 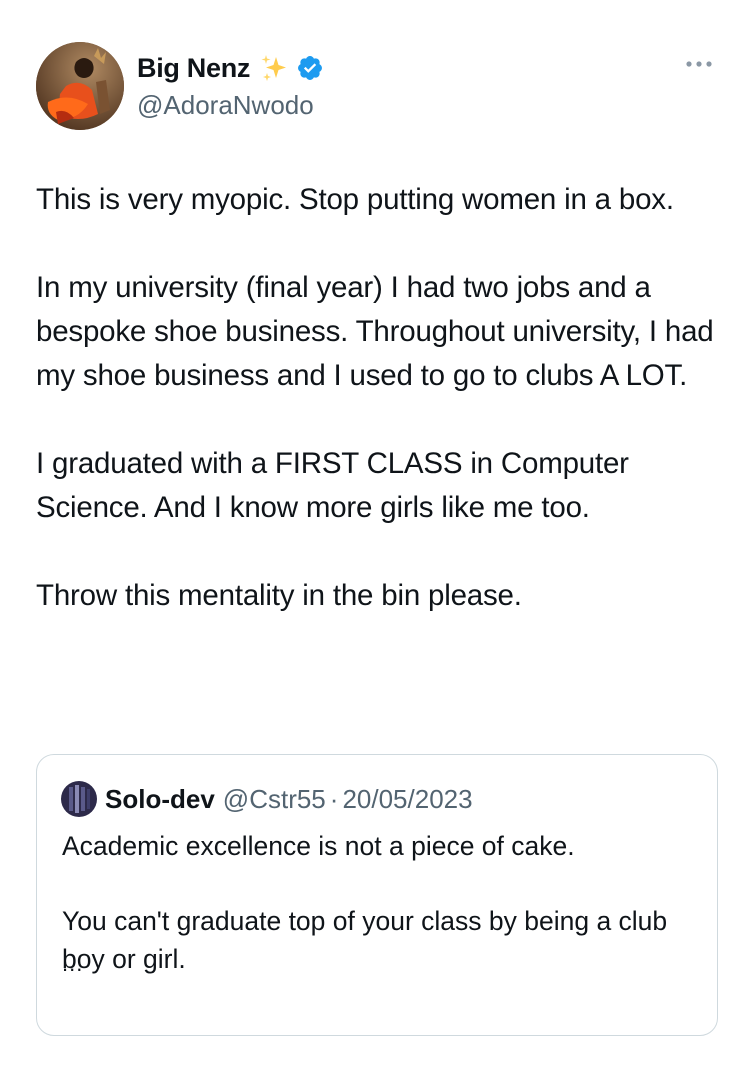 I want to click on sparkles-icon, so click(x=275, y=68).